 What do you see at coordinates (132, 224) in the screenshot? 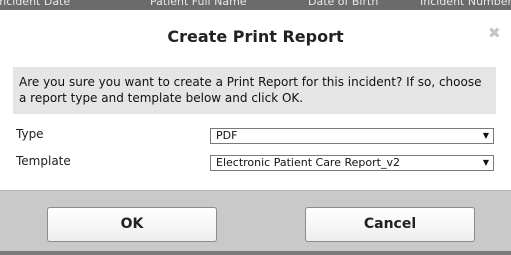
I see `ok-button: OK` at bounding box center [132, 224].